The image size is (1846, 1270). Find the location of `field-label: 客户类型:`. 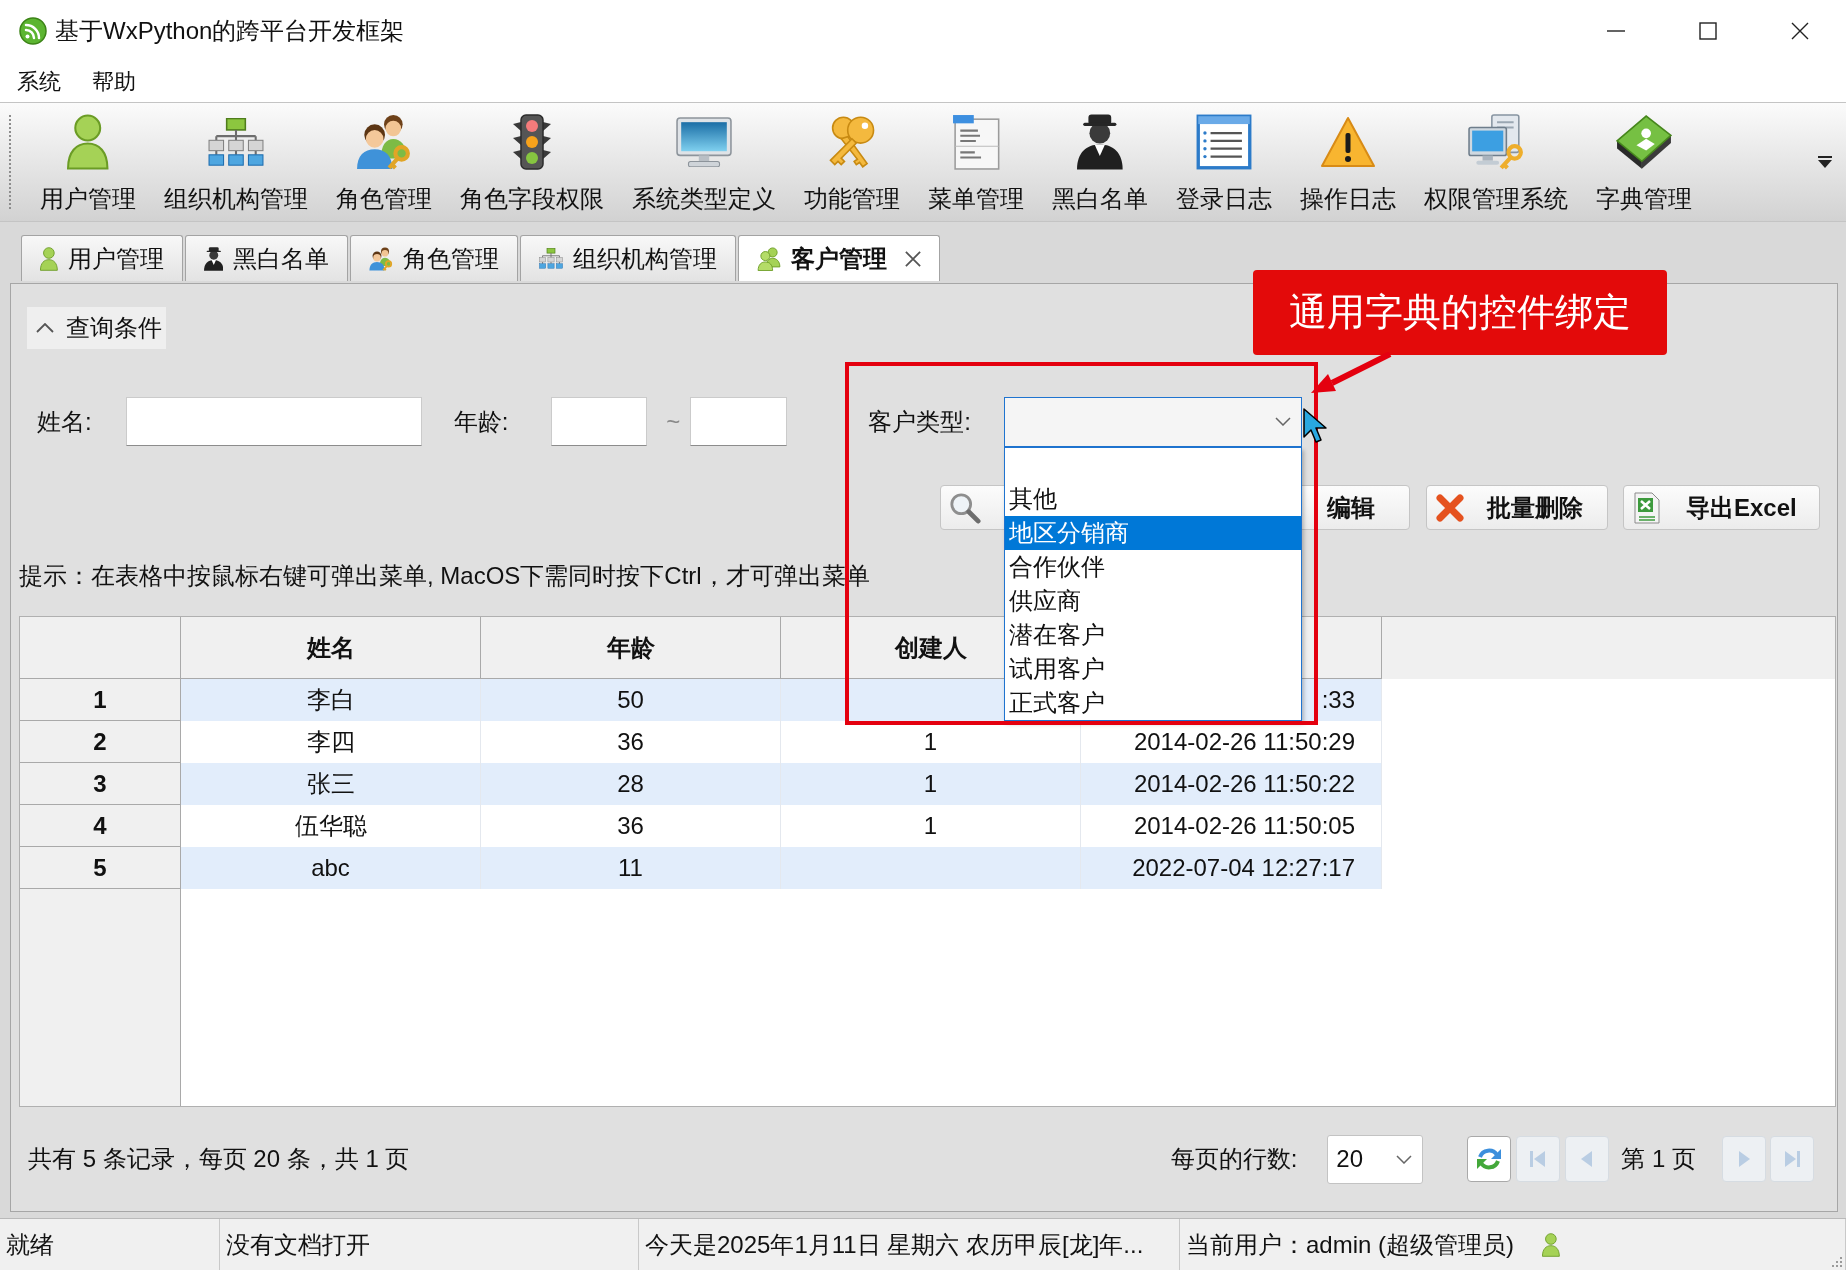

field-label: 客户类型: is located at coordinates (920, 421).